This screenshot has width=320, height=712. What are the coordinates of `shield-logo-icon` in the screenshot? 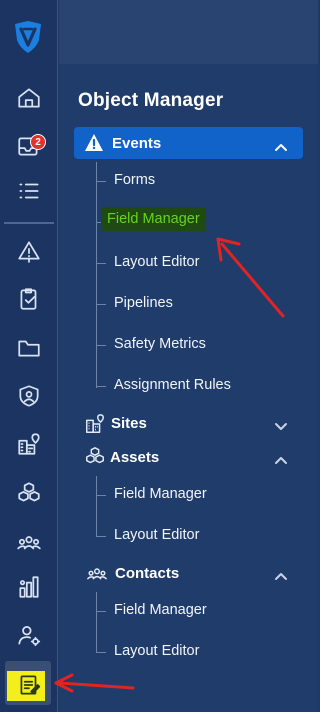 It's located at (28, 37).